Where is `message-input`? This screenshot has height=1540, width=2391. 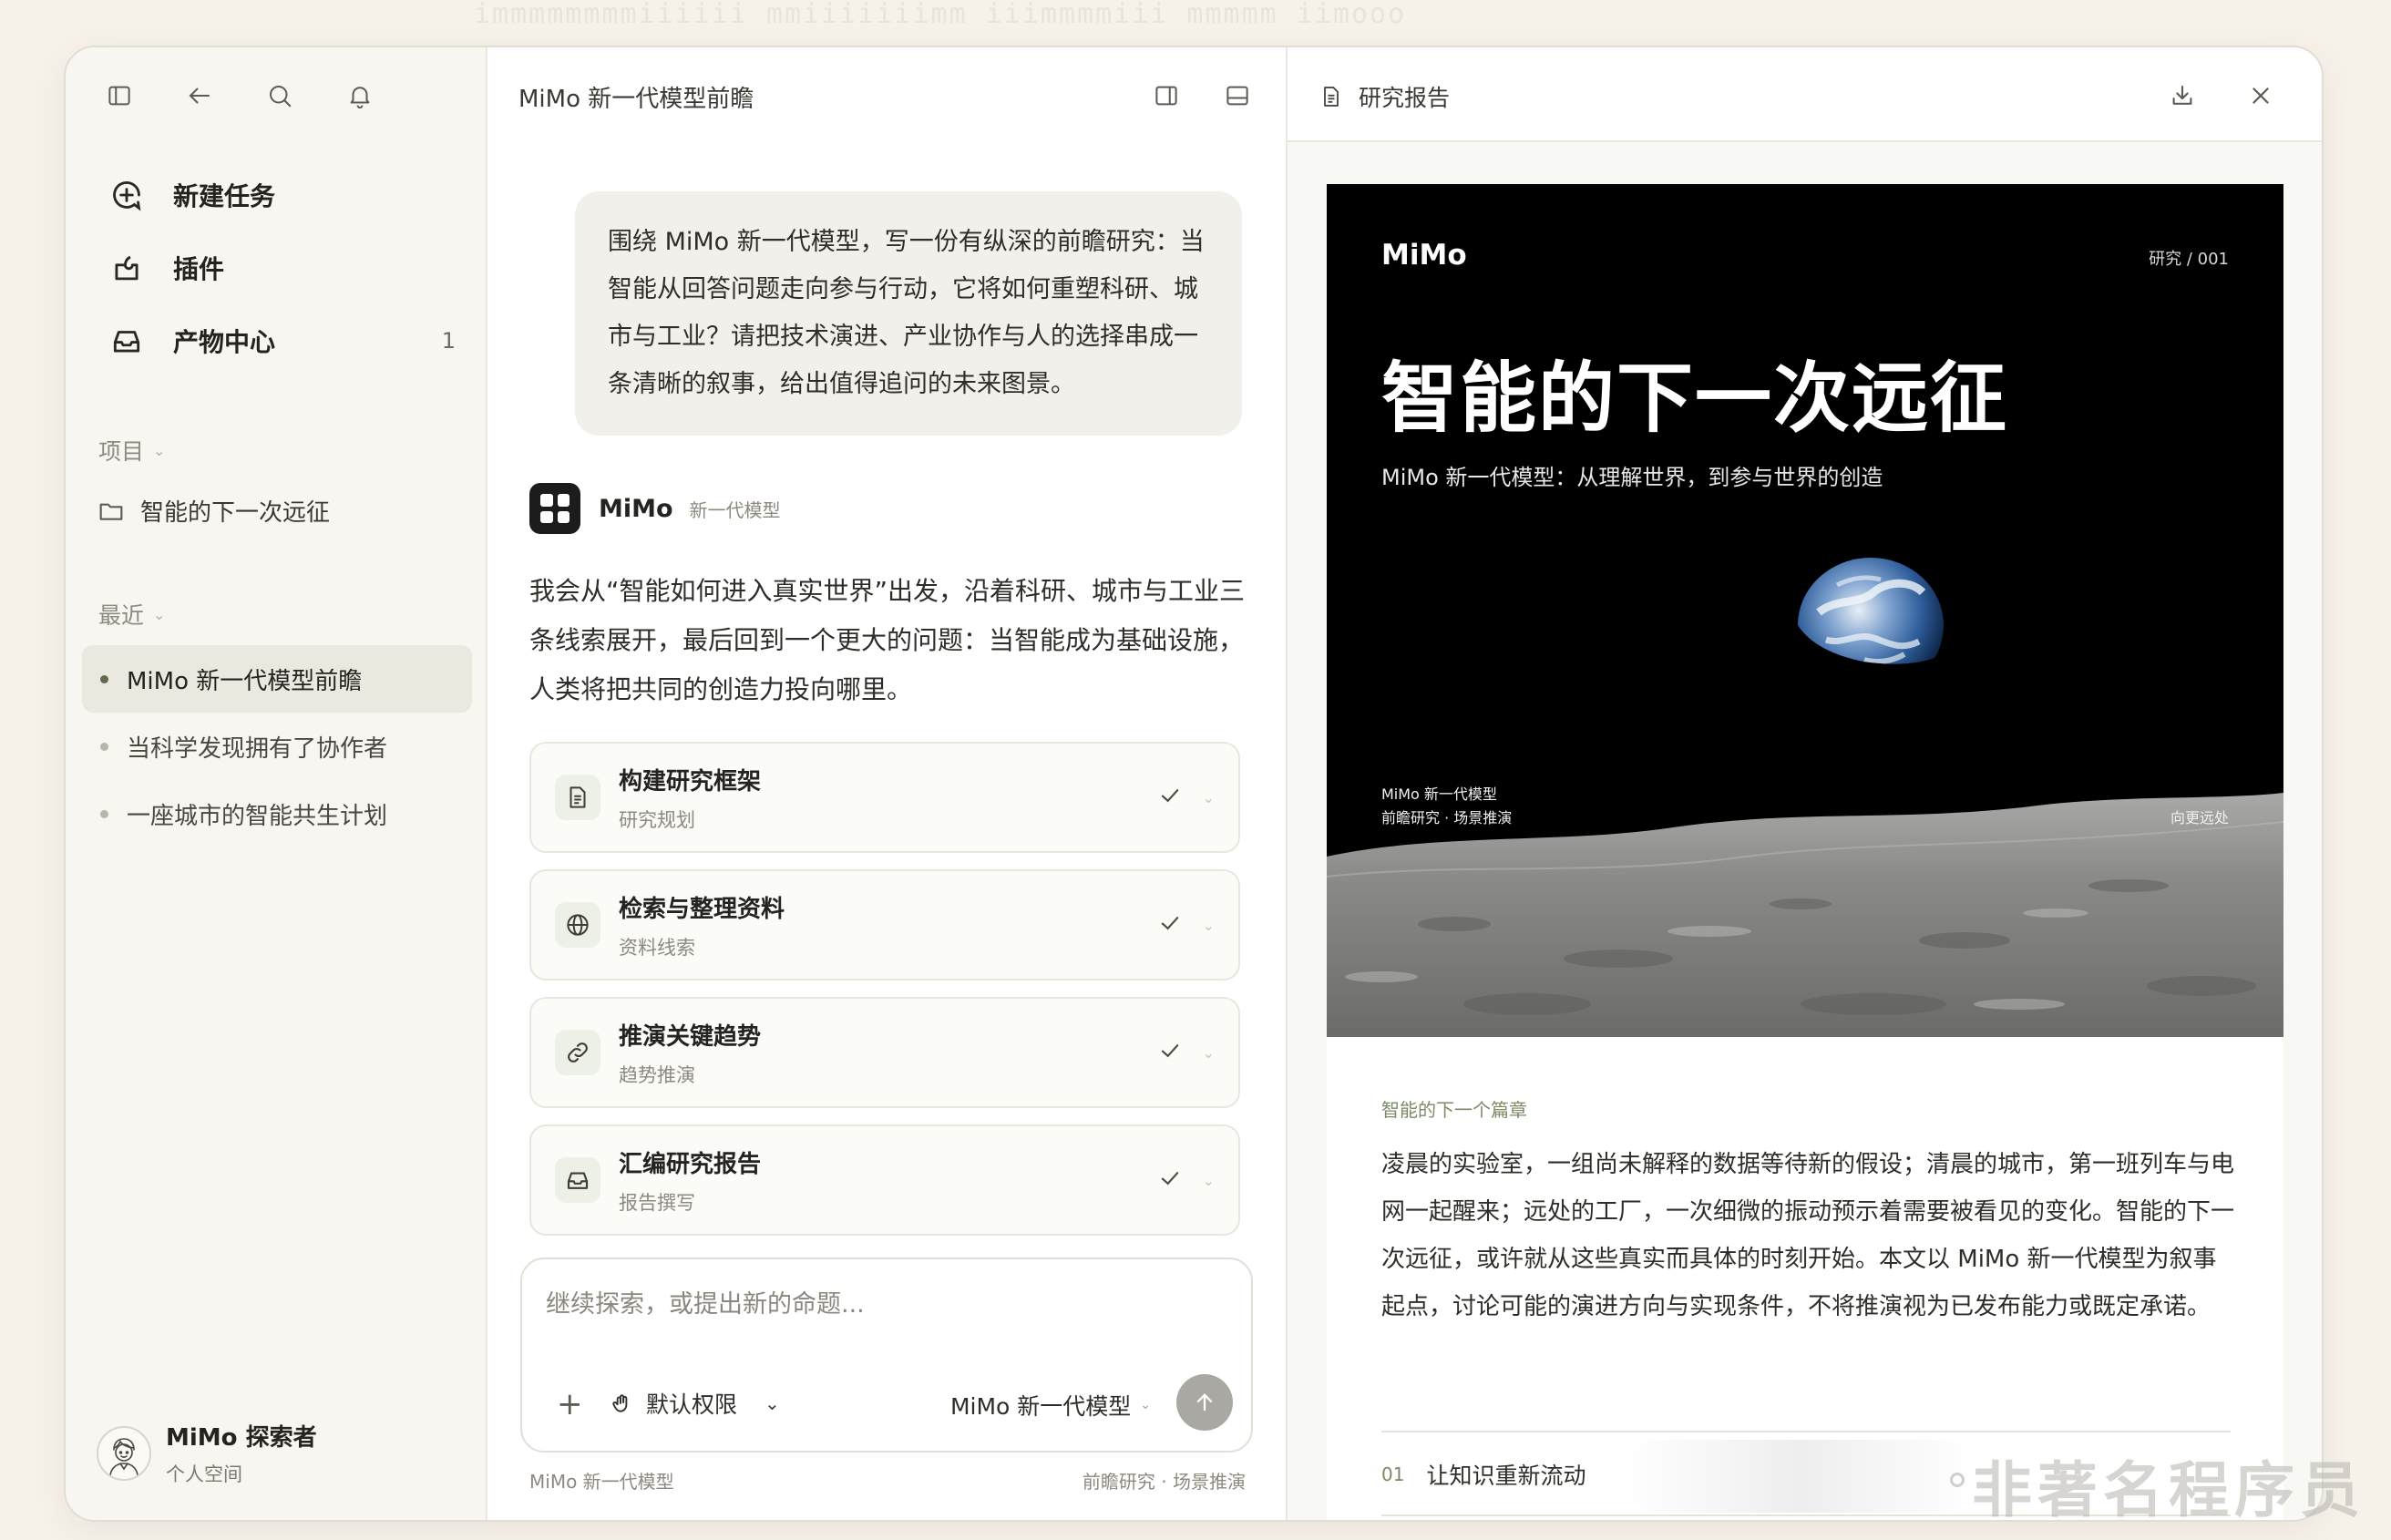
message-input is located at coordinates (883, 1304).